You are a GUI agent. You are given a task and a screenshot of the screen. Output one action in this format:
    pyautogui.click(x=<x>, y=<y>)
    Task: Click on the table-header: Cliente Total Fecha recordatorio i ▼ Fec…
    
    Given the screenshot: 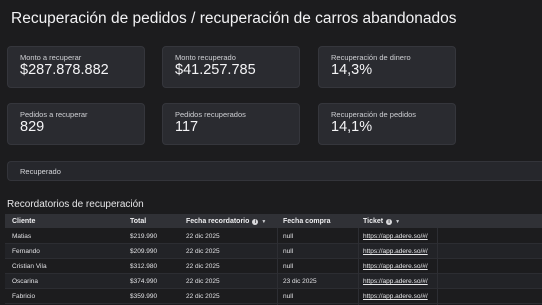 What is the action you would take?
    pyautogui.click(x=273, y=221)
    